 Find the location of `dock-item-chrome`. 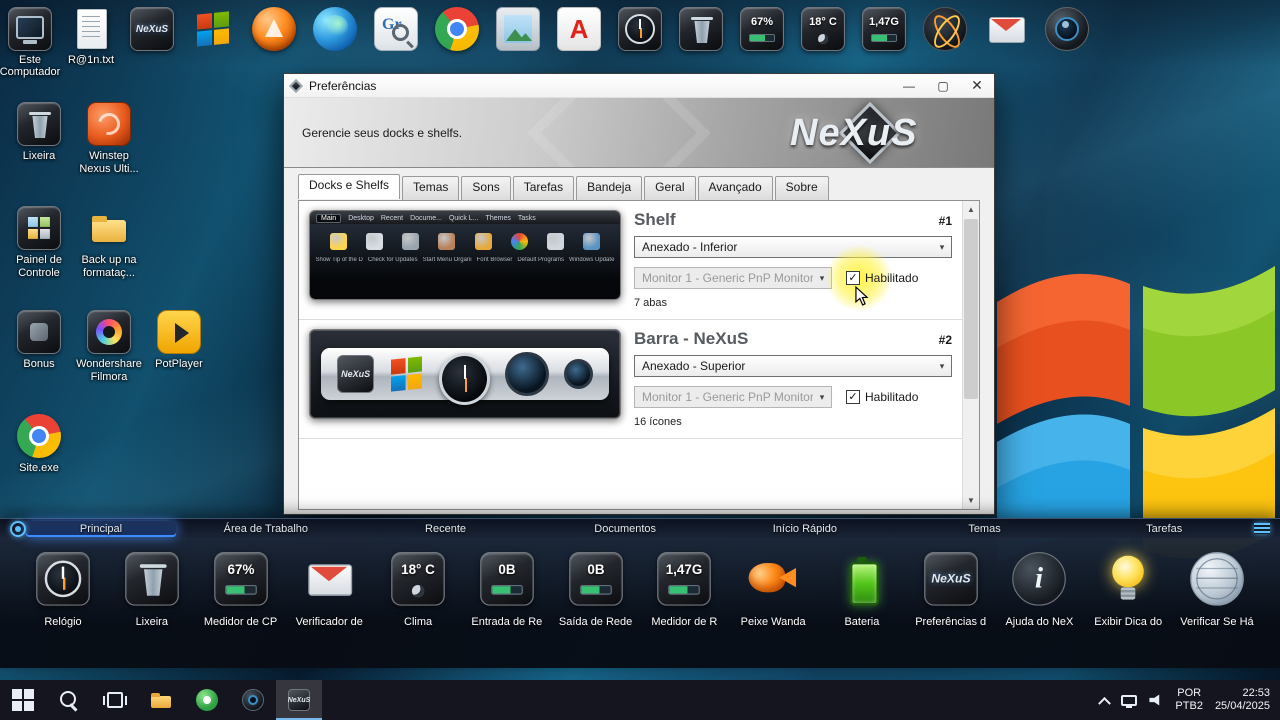

dock-item-chrome is located at coordinates (457, 36).